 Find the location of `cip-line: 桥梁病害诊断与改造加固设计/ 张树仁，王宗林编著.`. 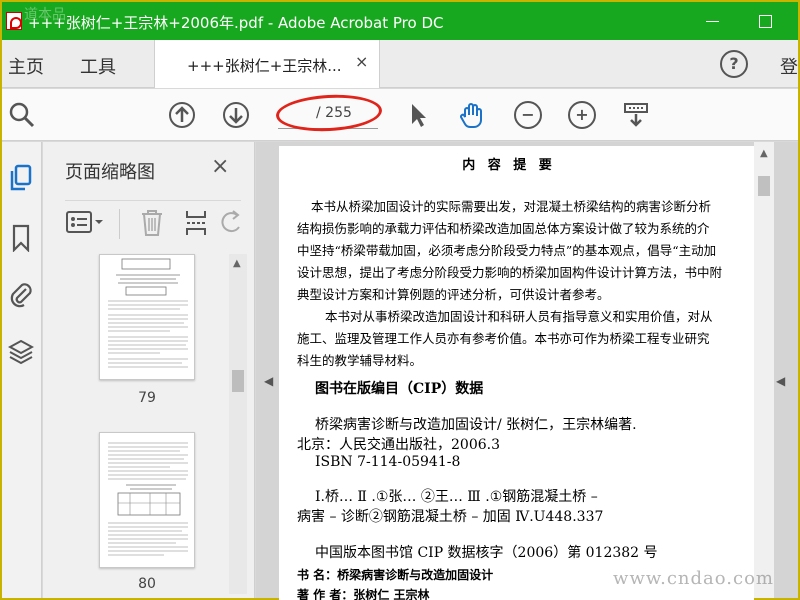

cip-line: 桥梁病害诊断与改造加固设计/ 张树仁，王宗林编著. is located at coordinates (476, 425).